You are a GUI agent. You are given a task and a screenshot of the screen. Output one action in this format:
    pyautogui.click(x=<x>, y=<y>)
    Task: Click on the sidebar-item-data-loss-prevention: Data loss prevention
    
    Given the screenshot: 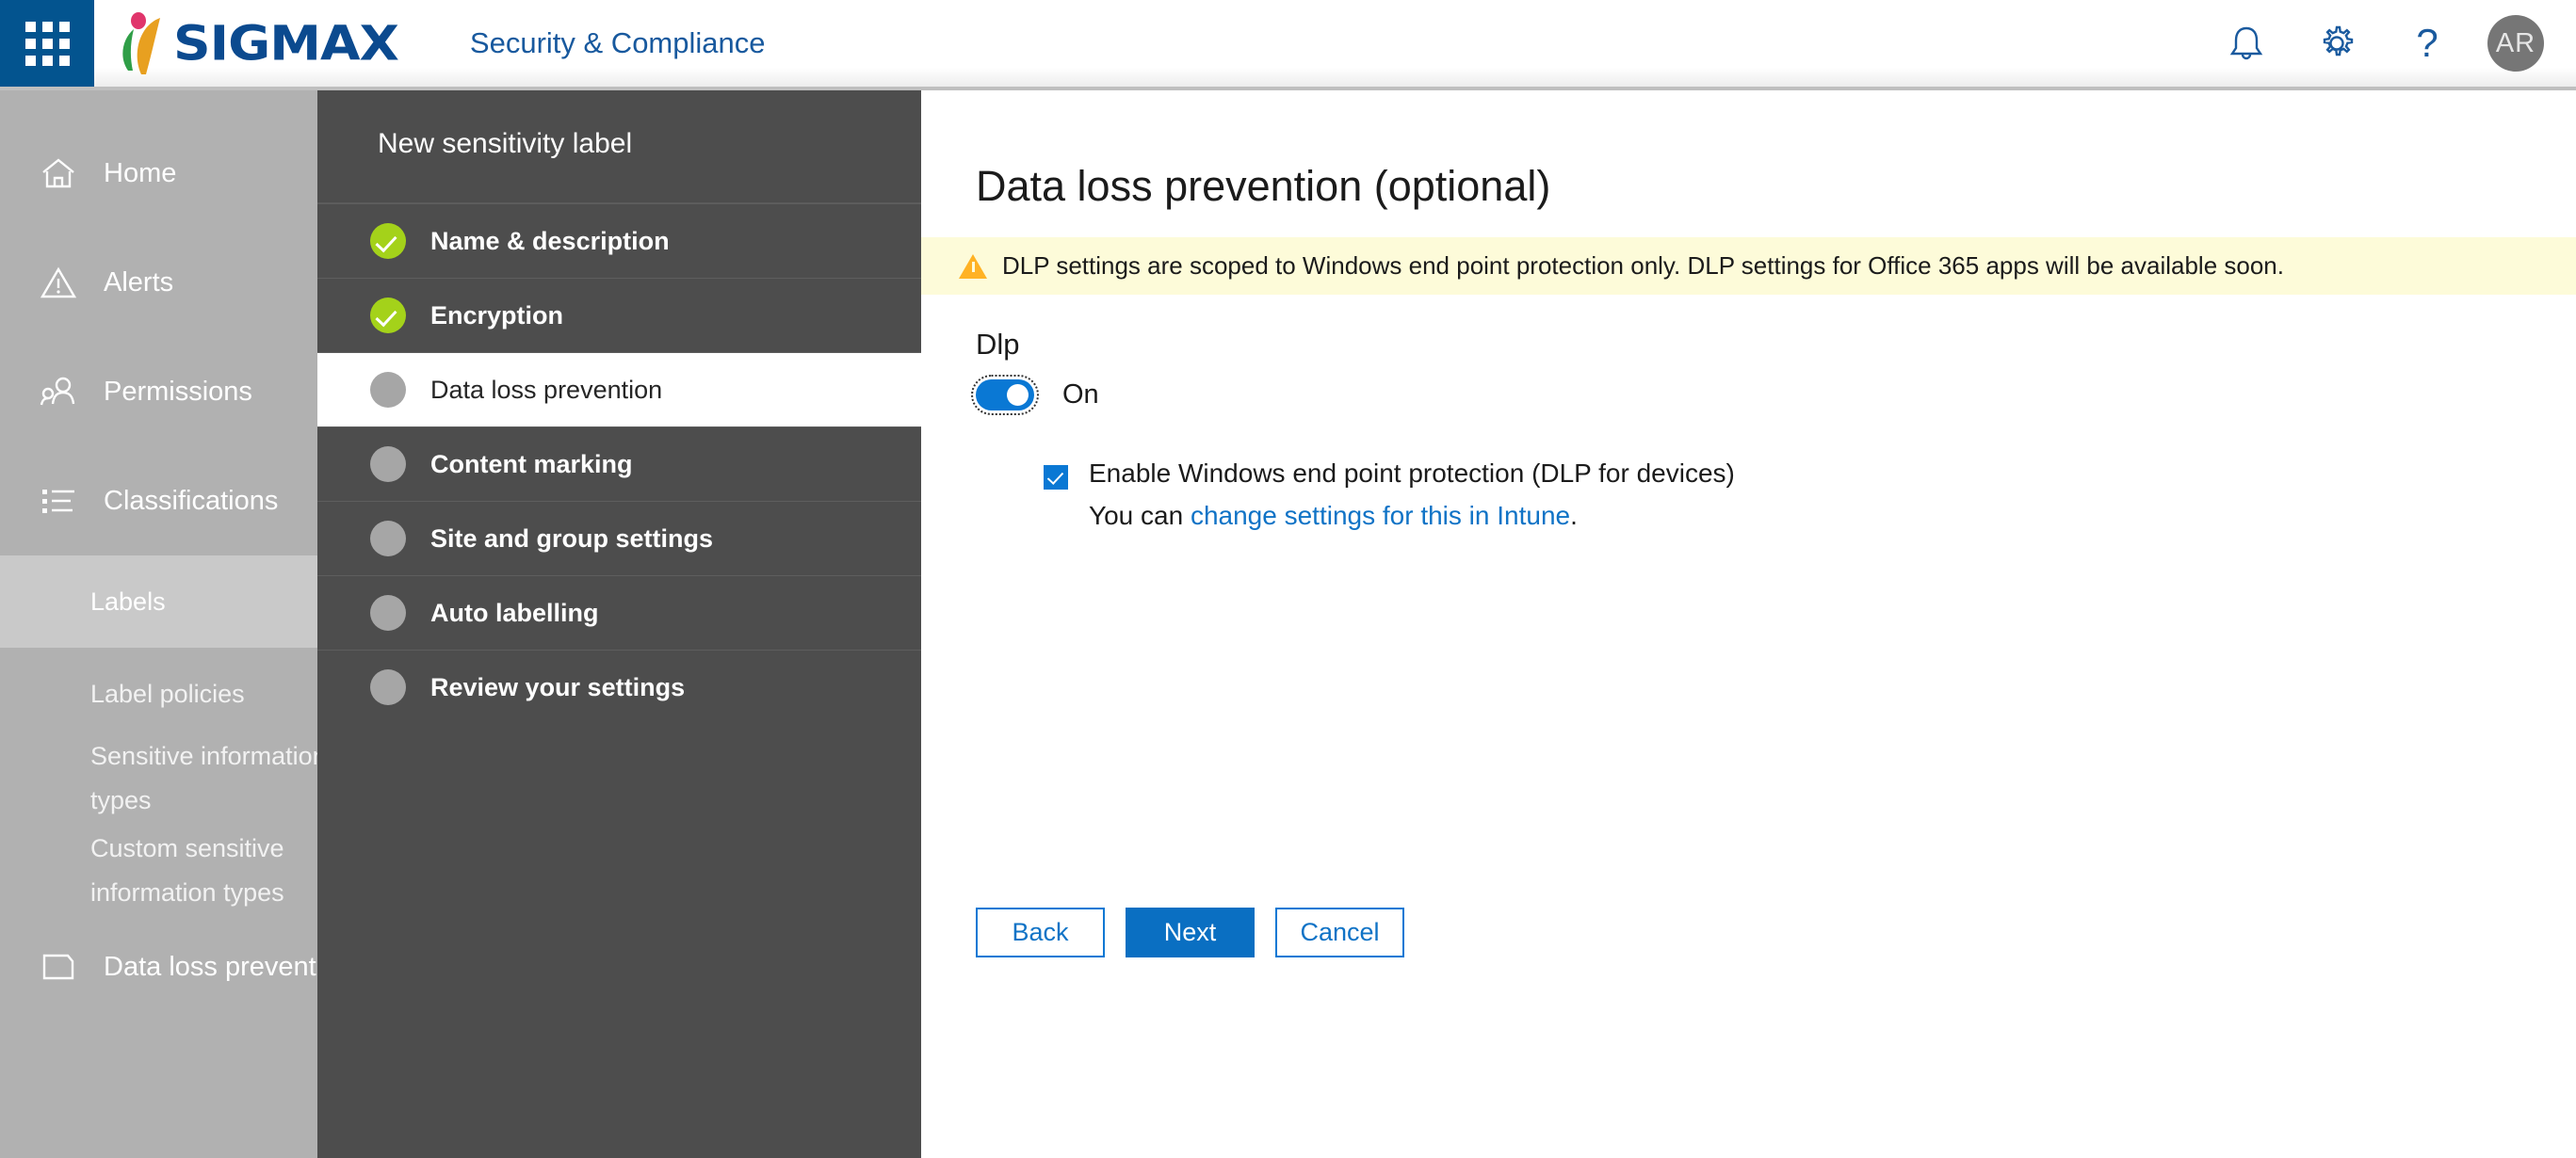 What is the action you would take?
    pyautogui.click(x=158, y=967)
    